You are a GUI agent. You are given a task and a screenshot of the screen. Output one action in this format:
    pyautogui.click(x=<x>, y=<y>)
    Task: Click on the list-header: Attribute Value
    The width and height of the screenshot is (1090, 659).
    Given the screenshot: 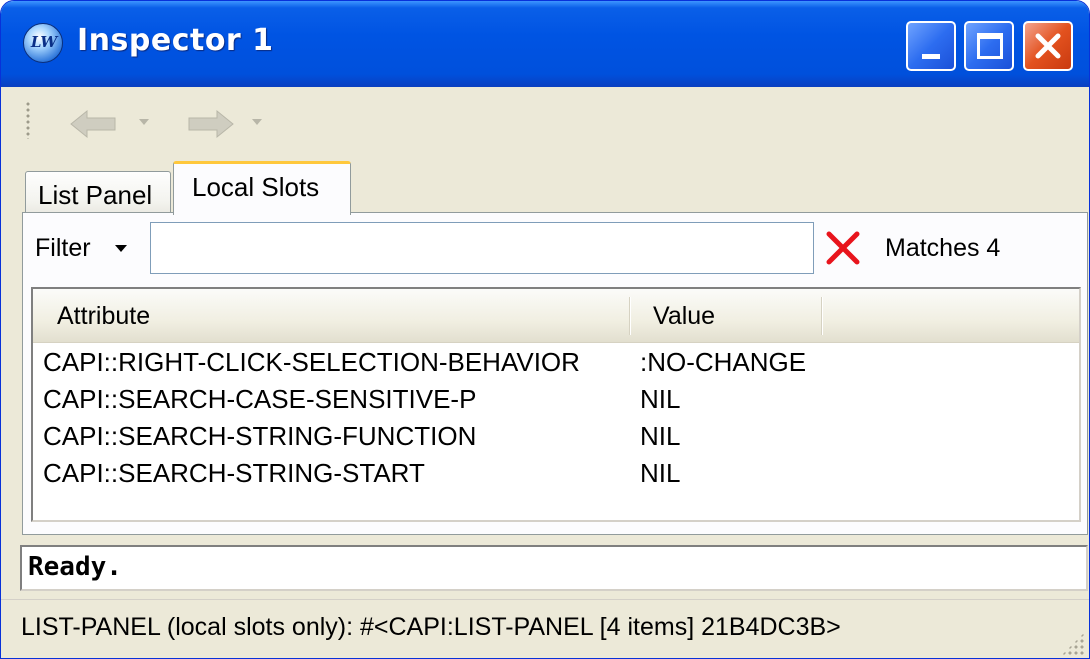 What is the action you would take?
    pyautogui.click(x=556, y=316)
    